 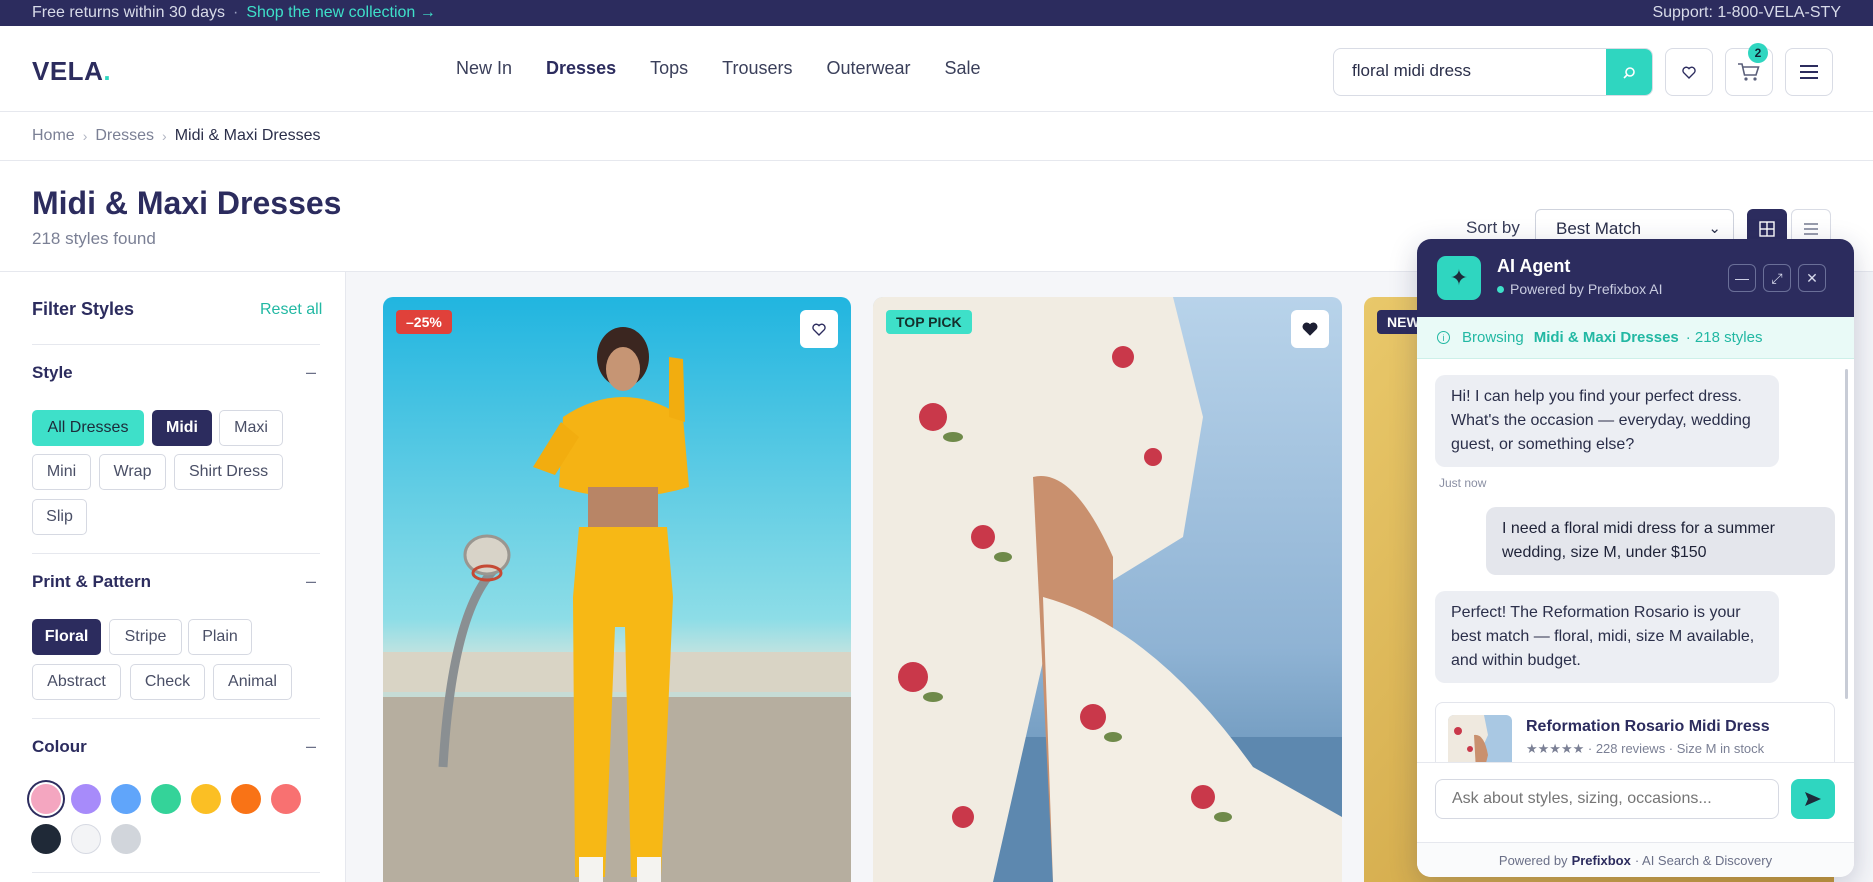 What do you see at coordinates (1742, 278) in the screenshot?
I see `minimize-button: —` at bounding box center [1742, 278].